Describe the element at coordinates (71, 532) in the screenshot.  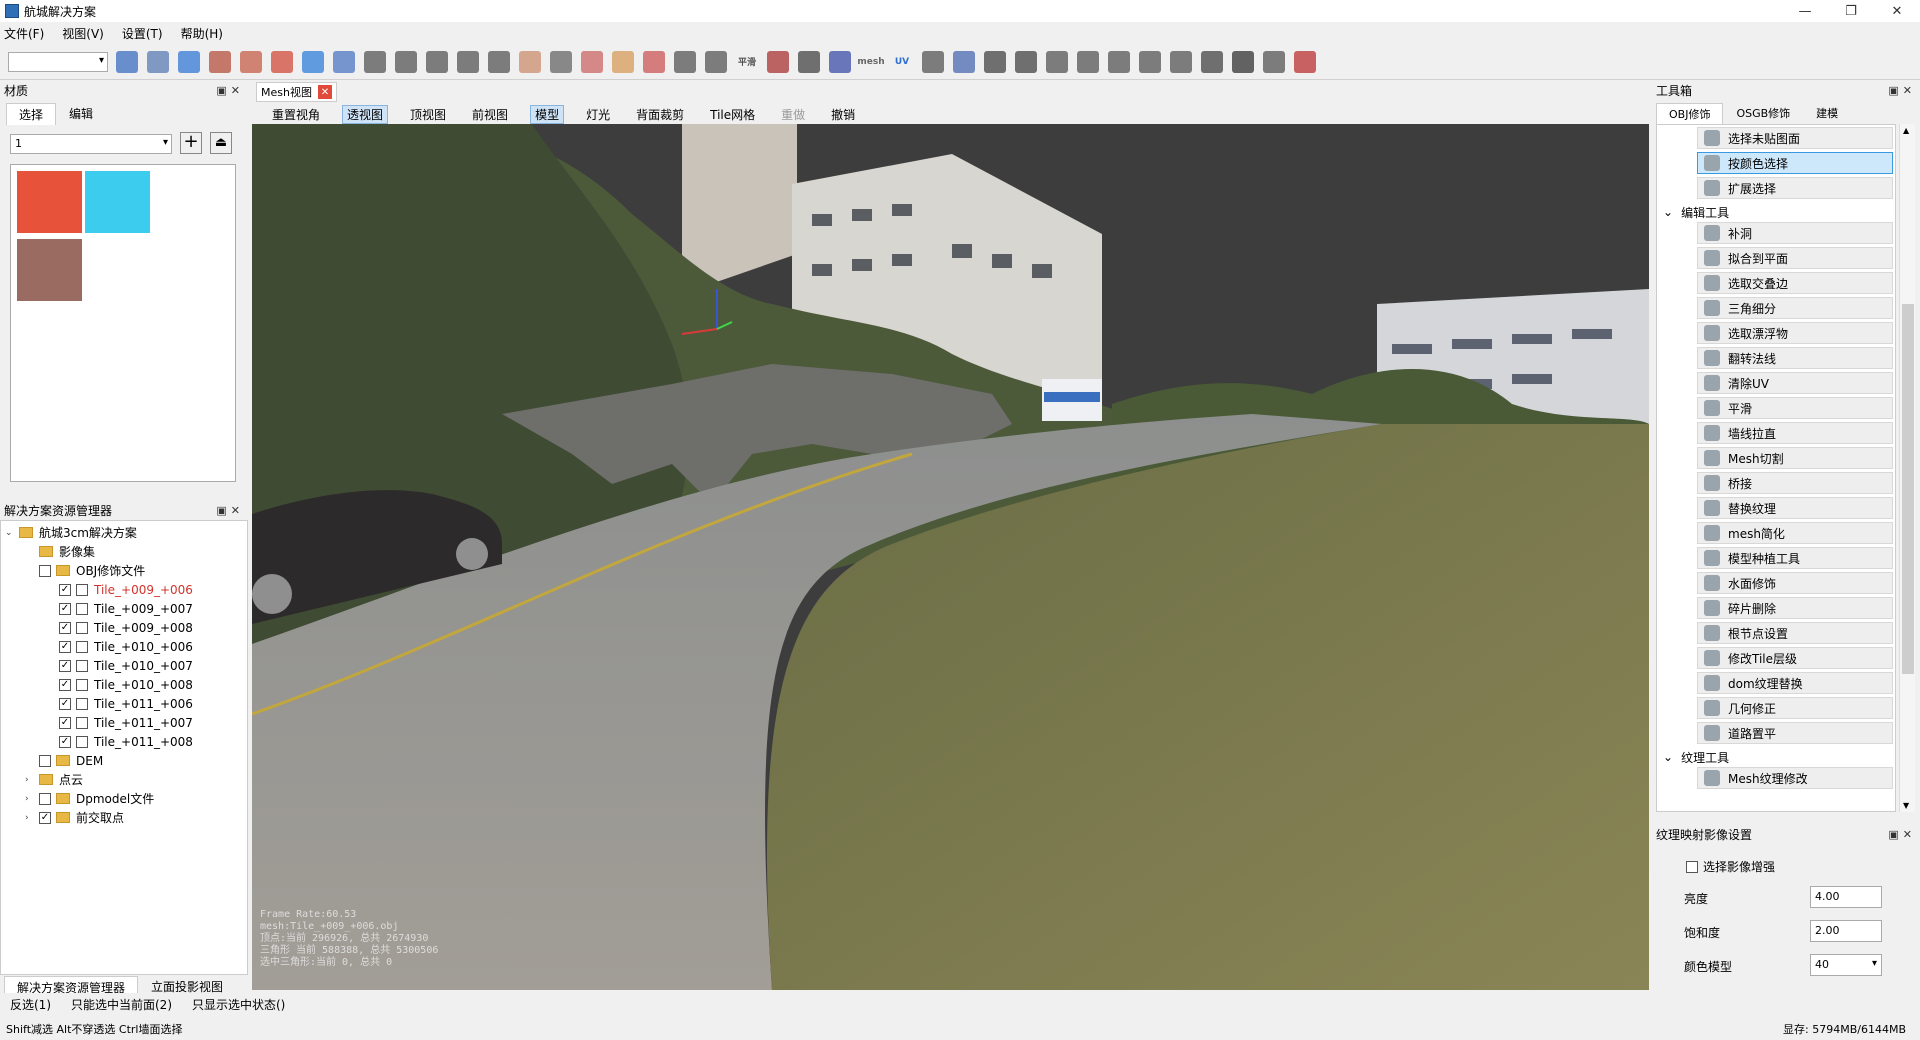
I see `tree-item: ⌄ 航城3cm解决方案` at that location.